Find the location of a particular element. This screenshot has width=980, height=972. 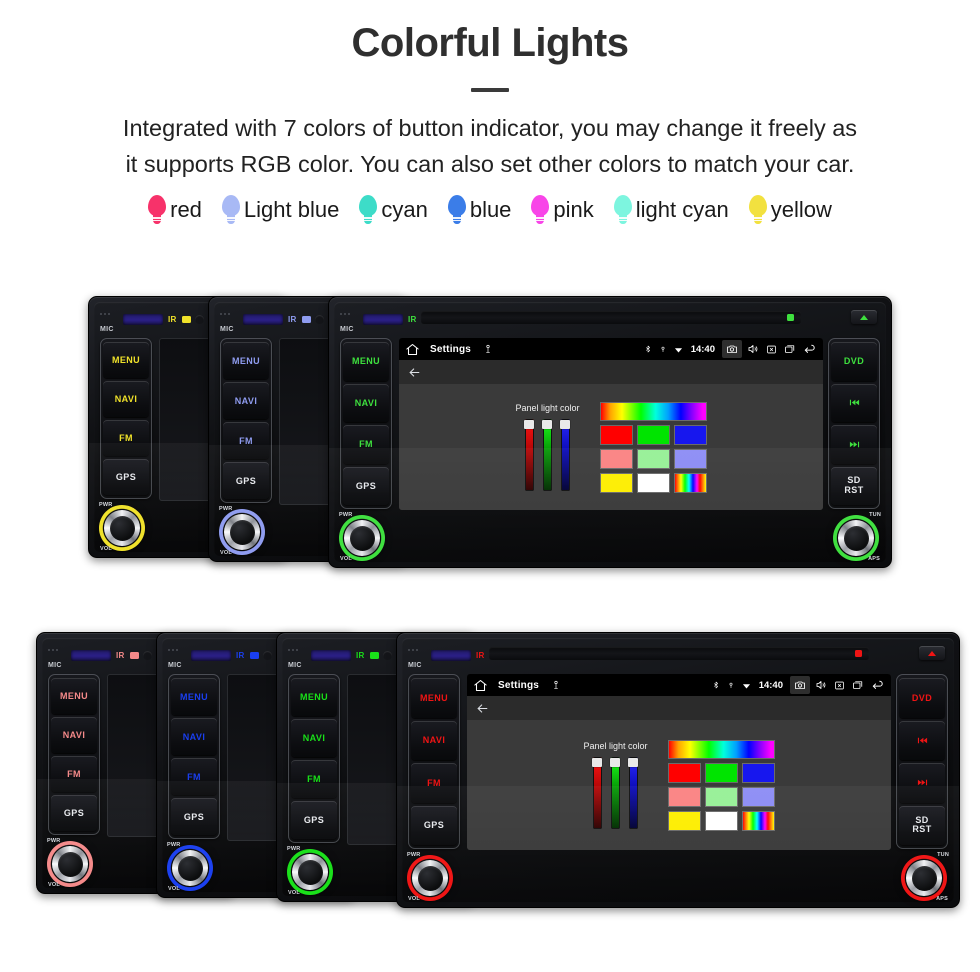

touch-screen: Settings 14:40 Panel light color is located at coordinates (679, 762).